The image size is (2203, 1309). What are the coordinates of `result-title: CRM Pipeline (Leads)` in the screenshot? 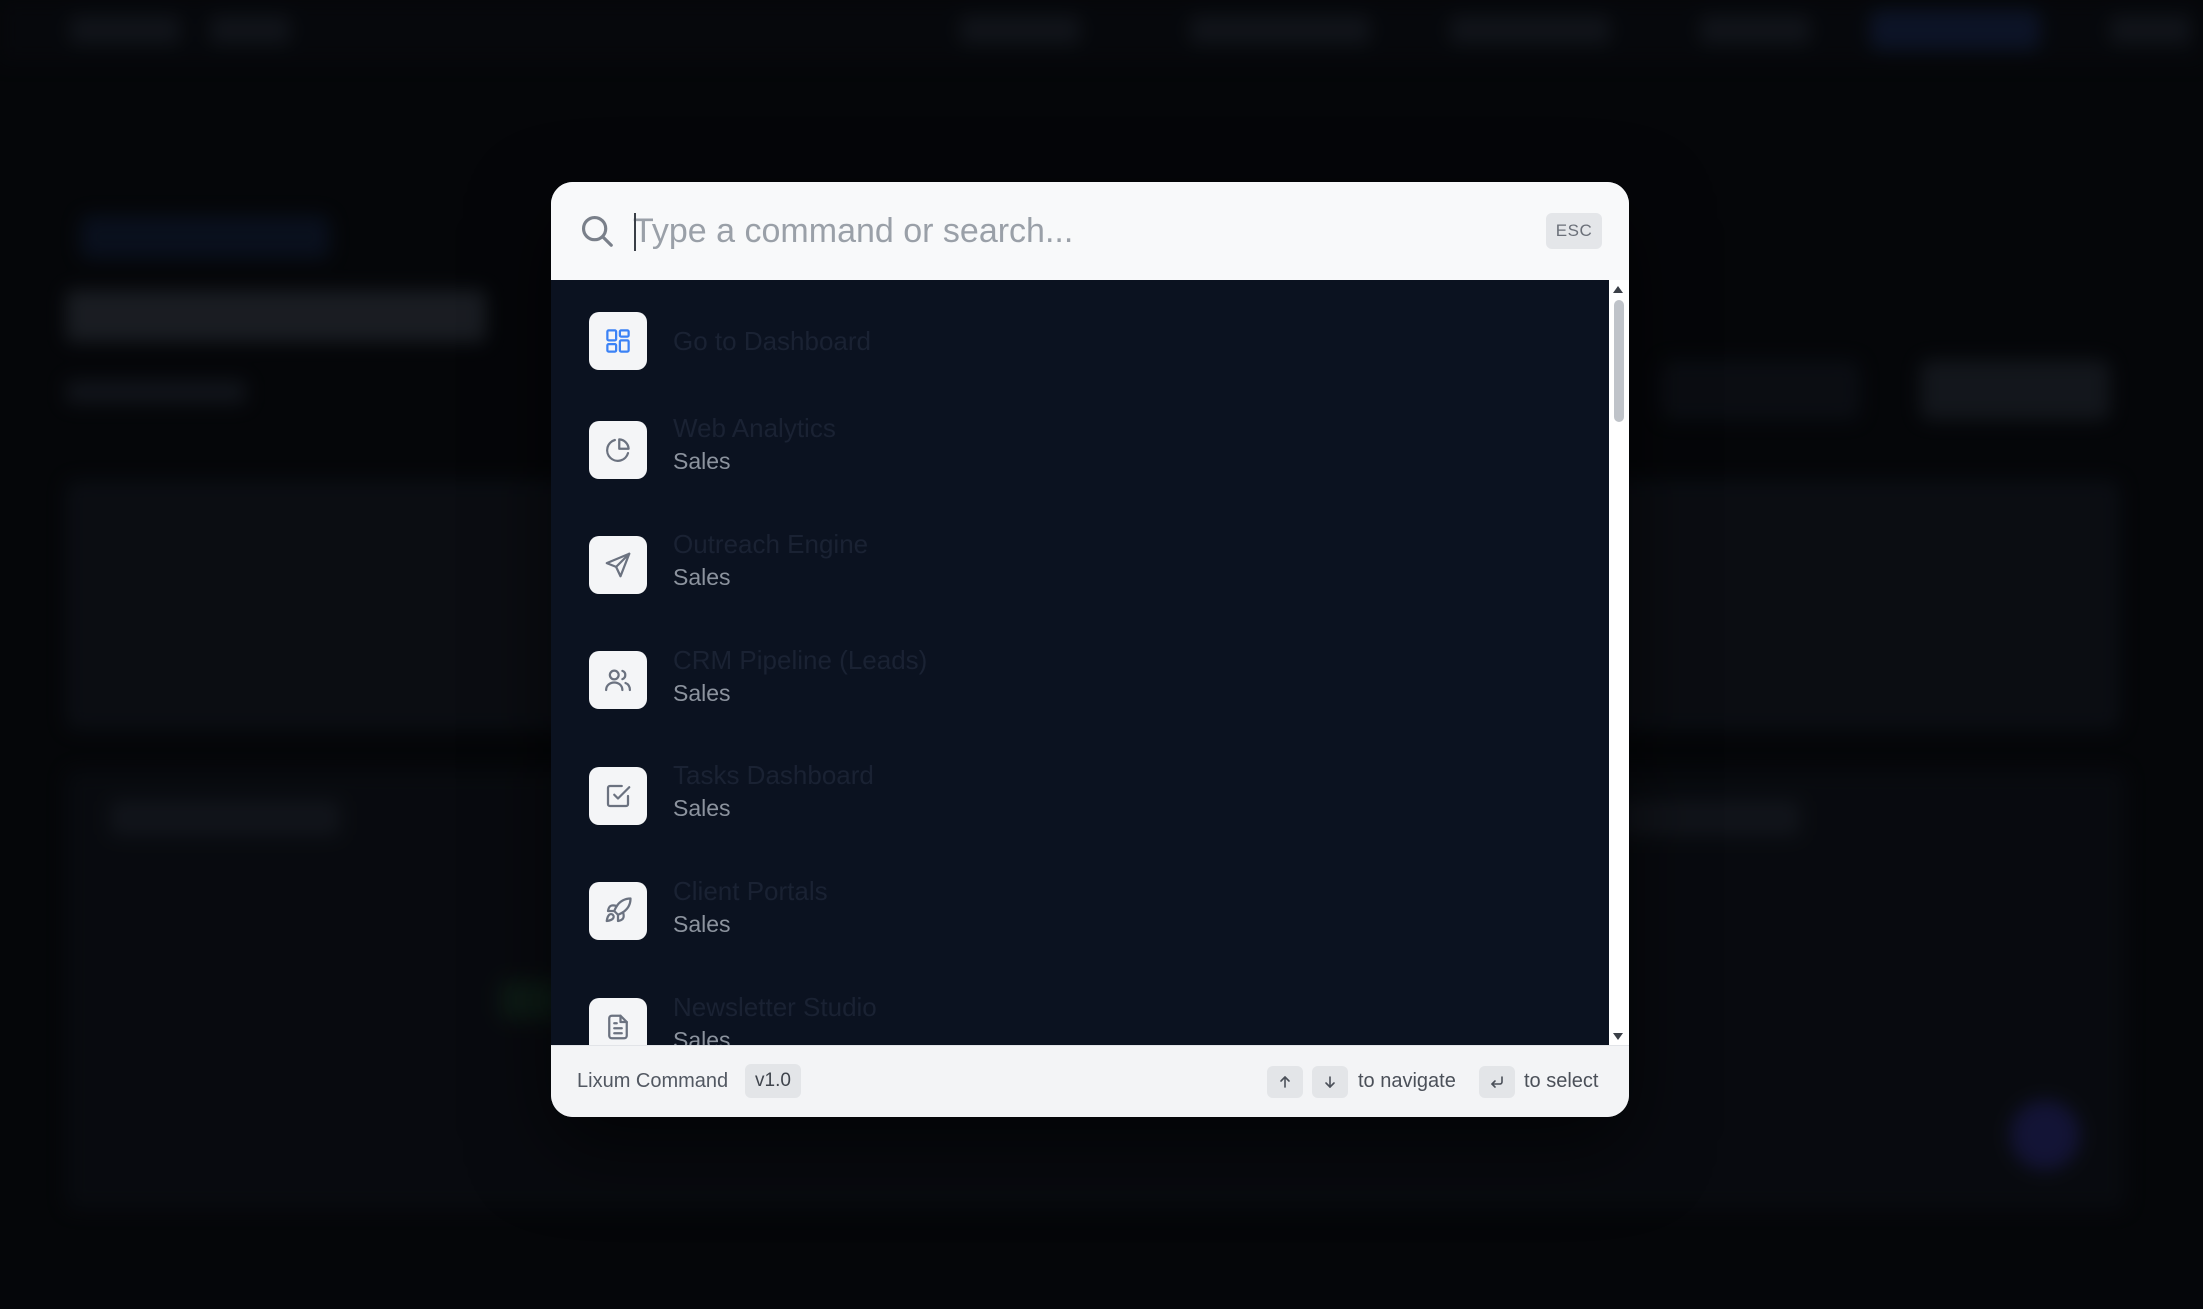 It's located at (800, 660).